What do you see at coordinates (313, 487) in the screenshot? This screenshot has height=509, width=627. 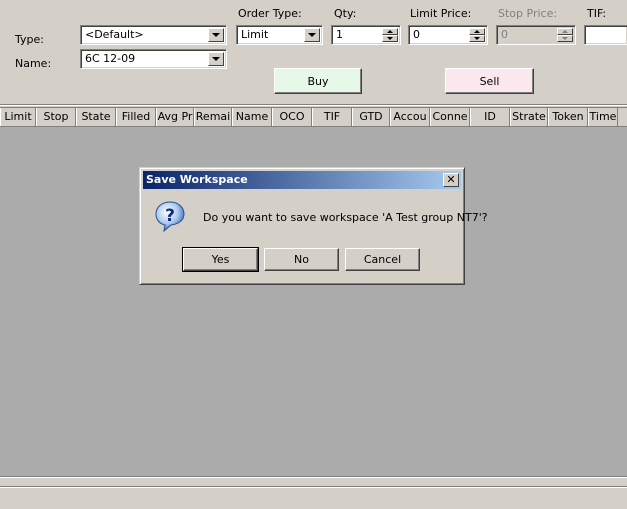 I see `splitter-bottom-highlight` at bounding box center [313, 487].